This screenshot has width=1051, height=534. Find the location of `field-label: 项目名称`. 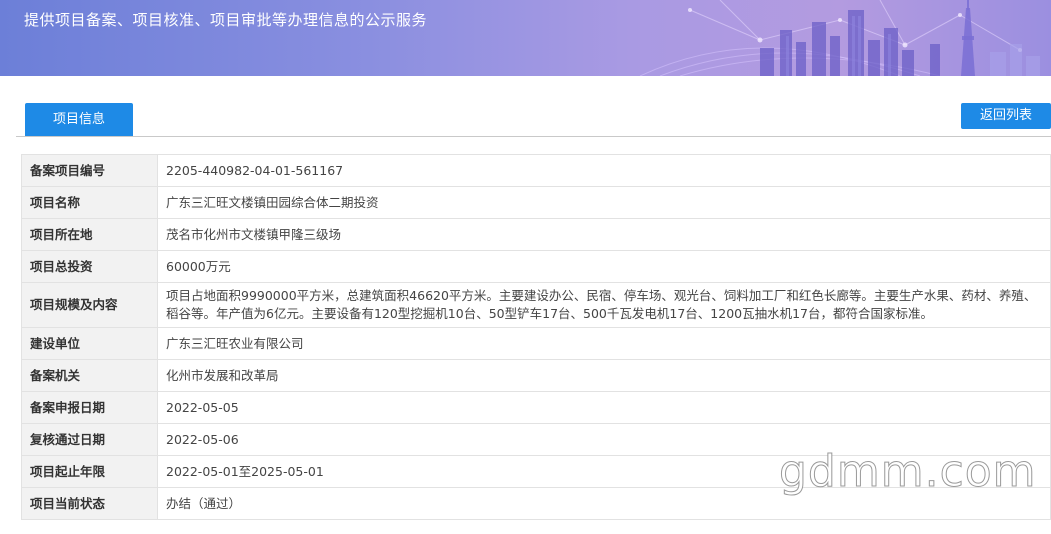

field-label: 项目名称 is located at coordinates (89, 202).